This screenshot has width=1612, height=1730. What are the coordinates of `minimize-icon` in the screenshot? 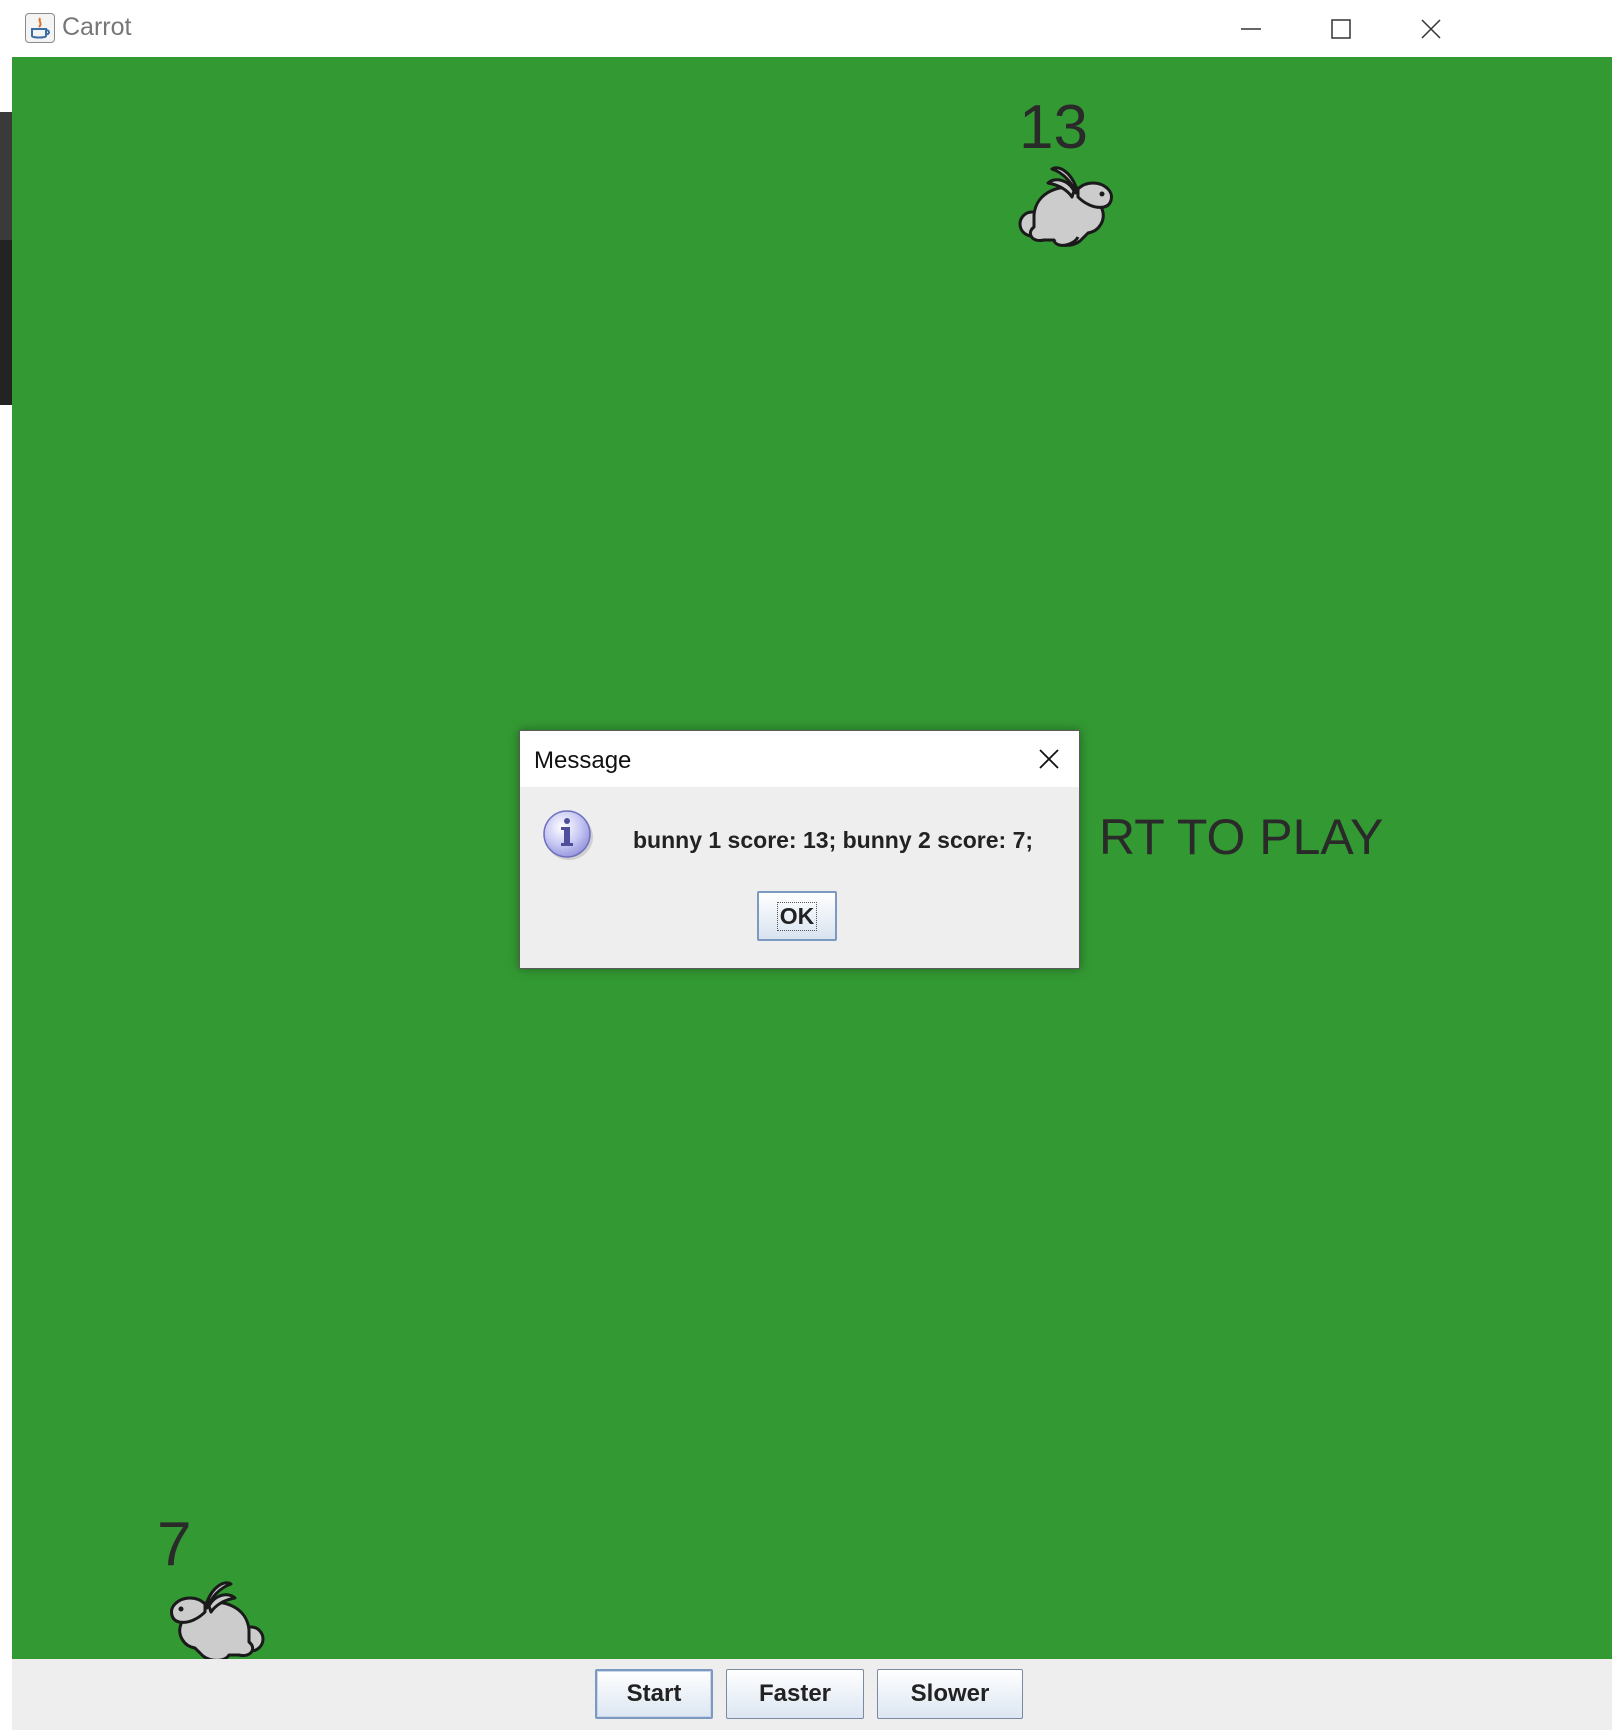 It's located at (1251, 28).